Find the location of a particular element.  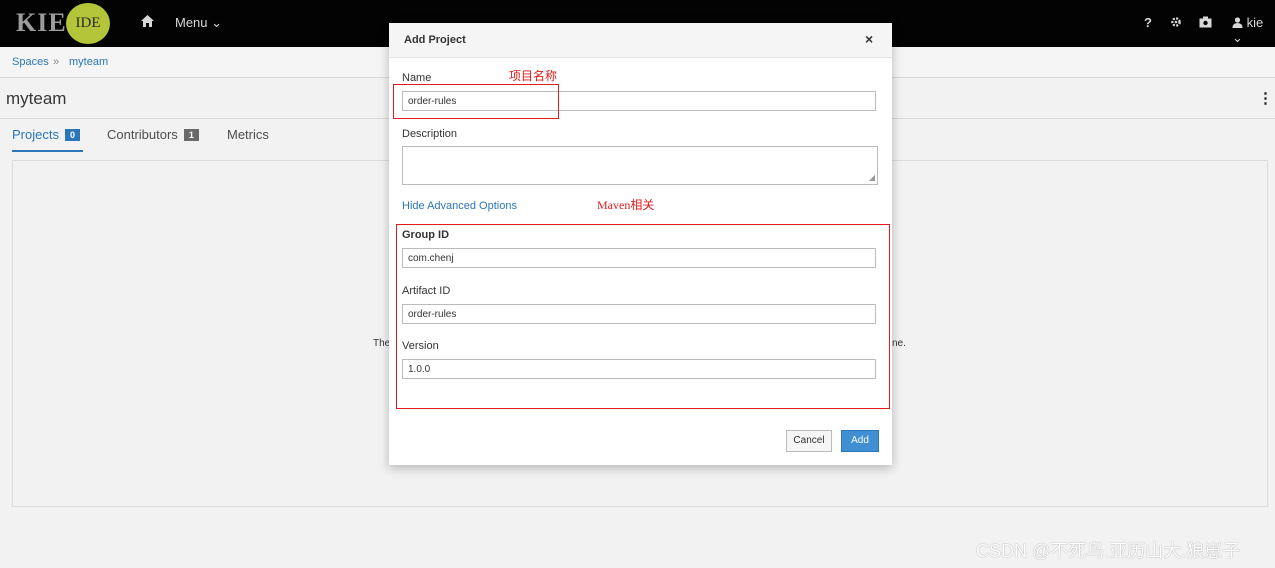

watermark: CSDN @不死鸟.亚历山大.狼崽子 is located at coordinates (1108, 551).